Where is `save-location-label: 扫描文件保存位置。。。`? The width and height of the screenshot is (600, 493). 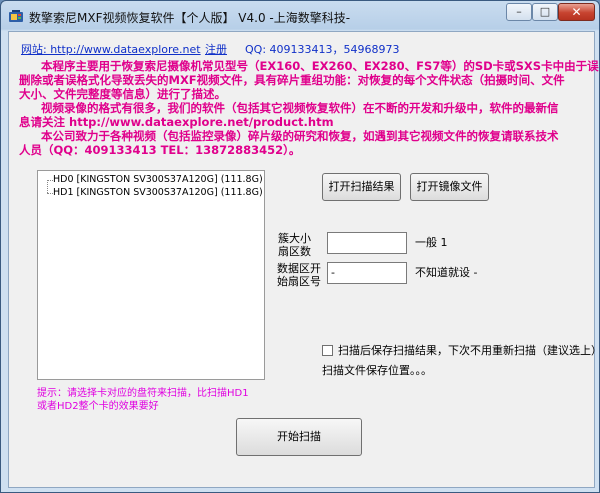
save-location-label: 扫描文件保存位置。。。 is located at coordinates (377, 370).